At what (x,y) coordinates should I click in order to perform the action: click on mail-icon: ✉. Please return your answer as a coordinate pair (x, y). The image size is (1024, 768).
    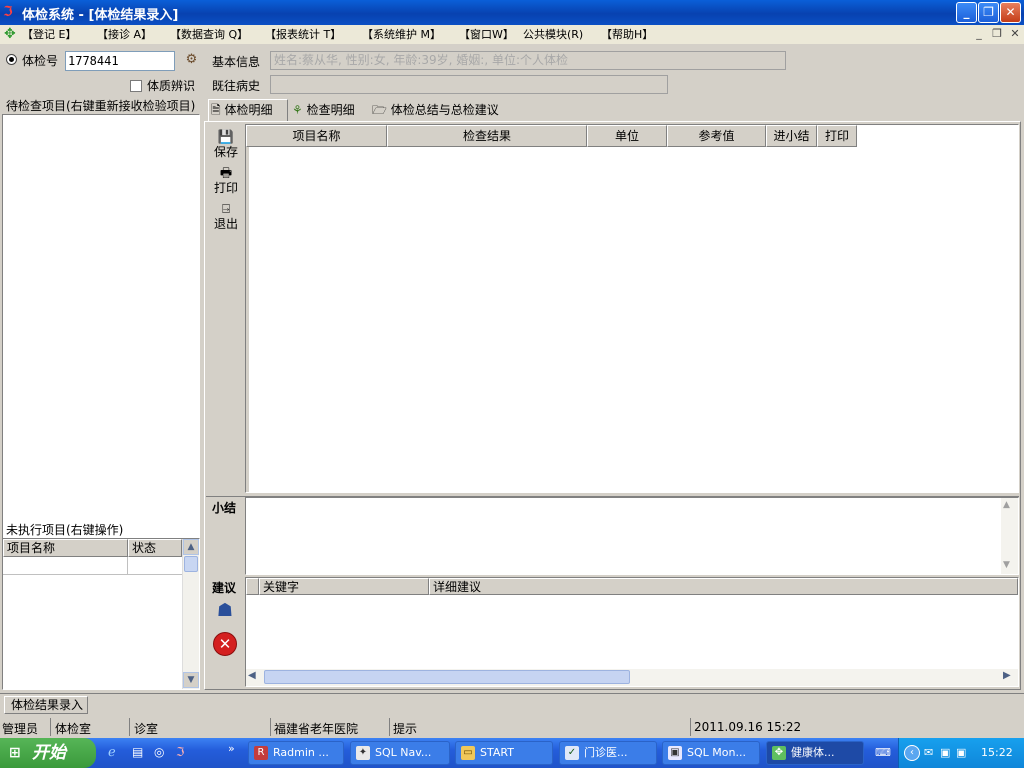
    Looking at the image, I should click on (928, 752).